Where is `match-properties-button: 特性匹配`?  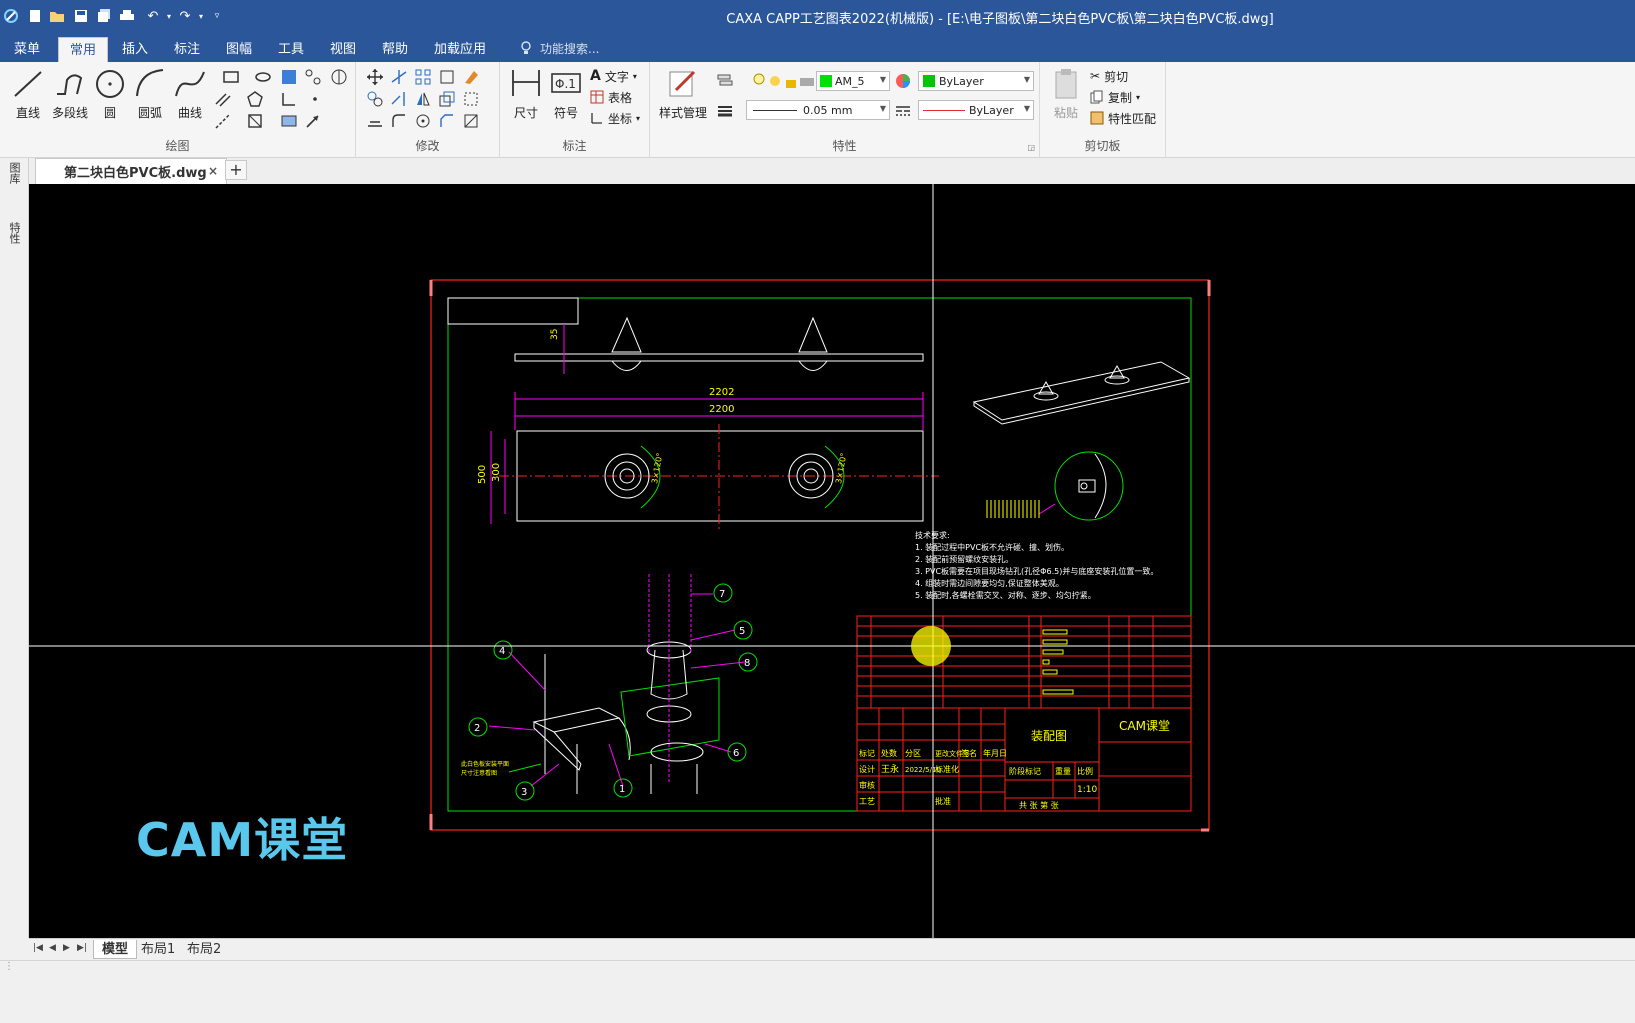
match-properties-button: 特性匹配 is located at coordinates (1123, 118).